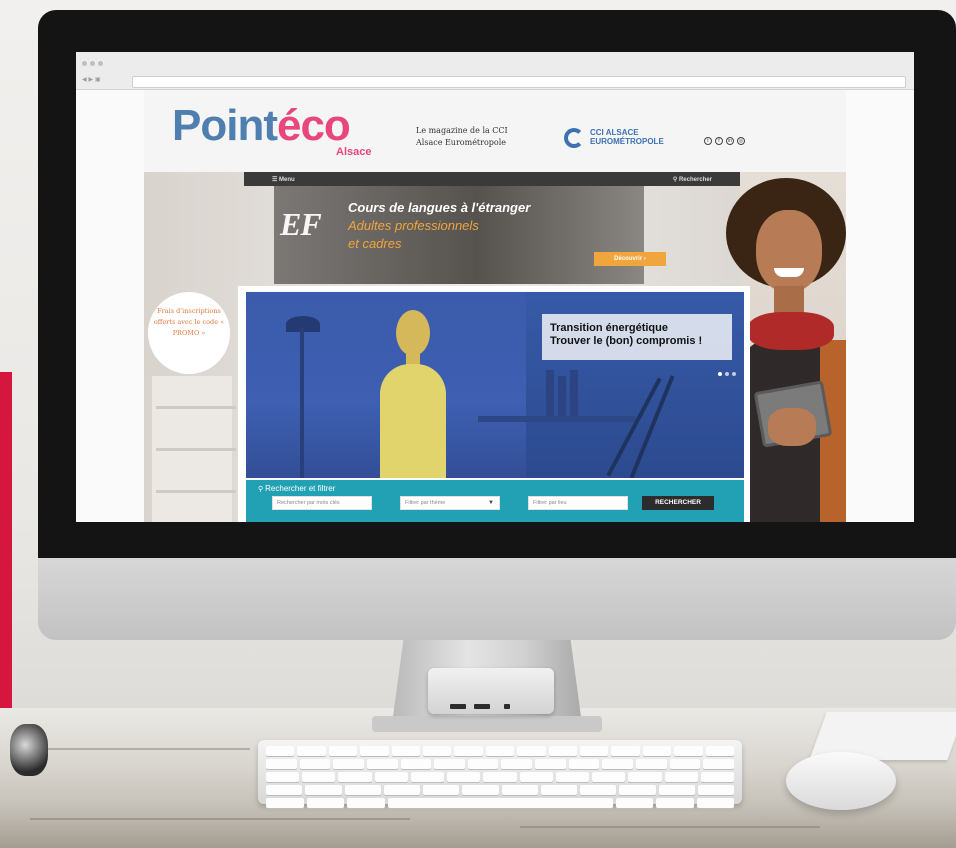  I want to click on figure-yellow-dress, so click(413, 421).